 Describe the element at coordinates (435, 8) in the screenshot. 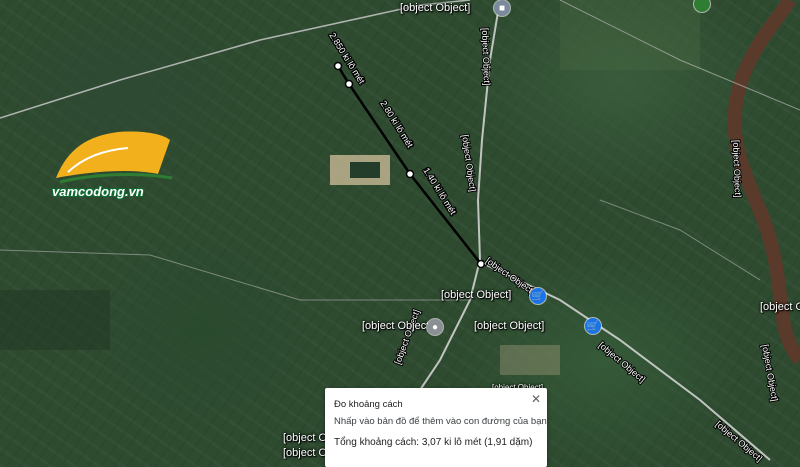

I see `place-label-district: [object Object]` at that location.